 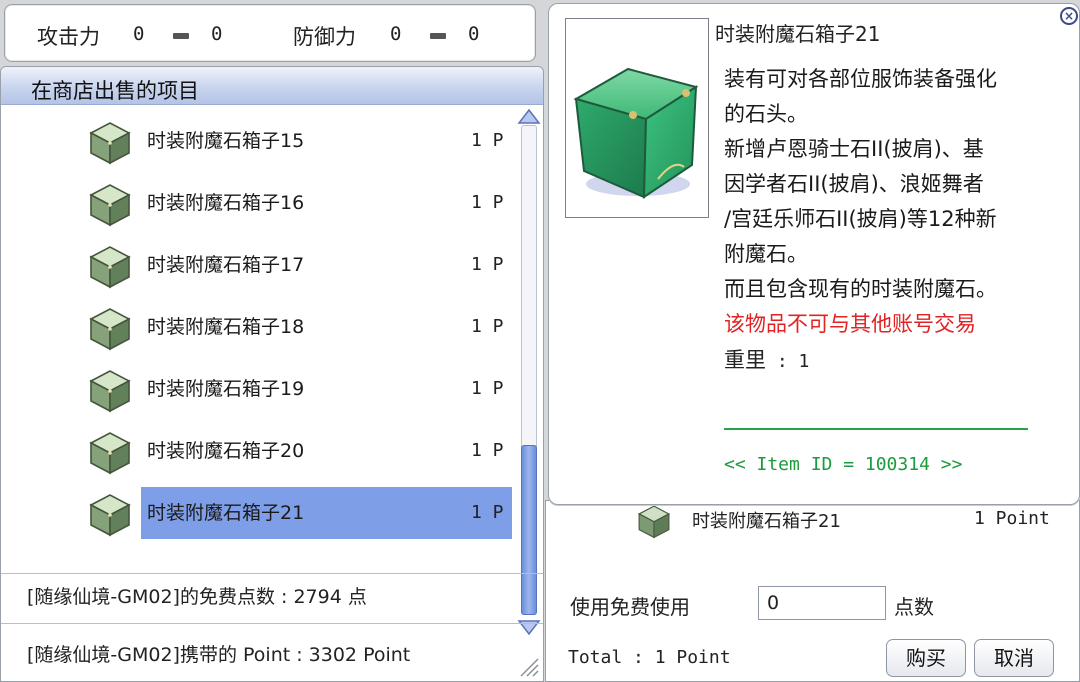 I want to click on item-name: 时装附魔石箱子15, so click(x=226, y=141).